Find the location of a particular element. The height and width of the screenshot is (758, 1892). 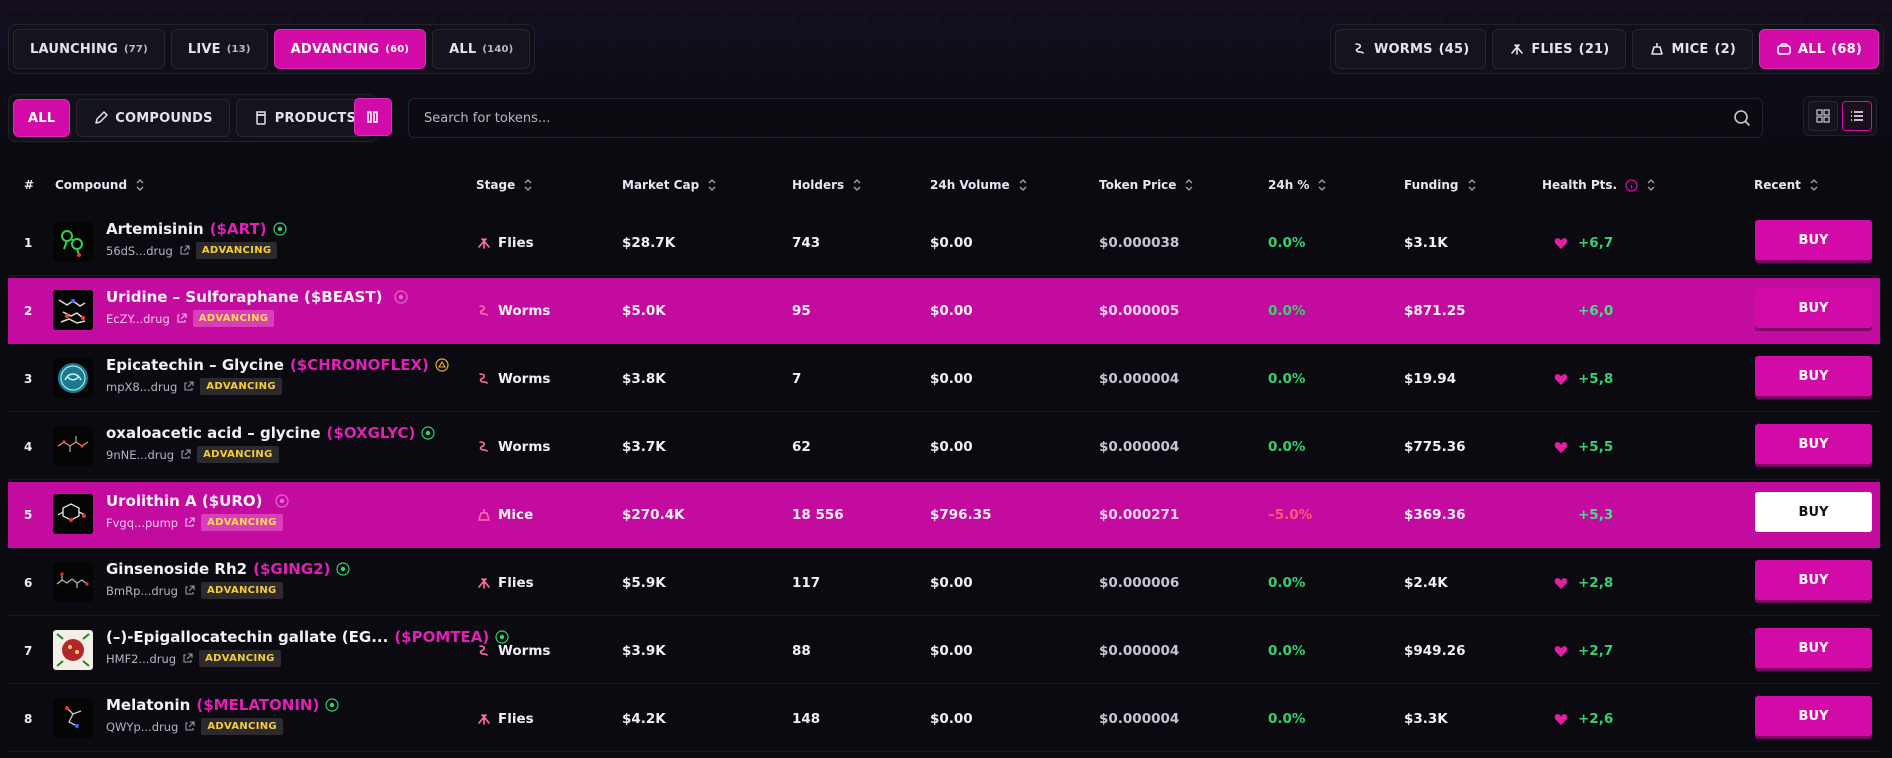

market-cap-cell: $3.7K is located at coordinates (644, 447).